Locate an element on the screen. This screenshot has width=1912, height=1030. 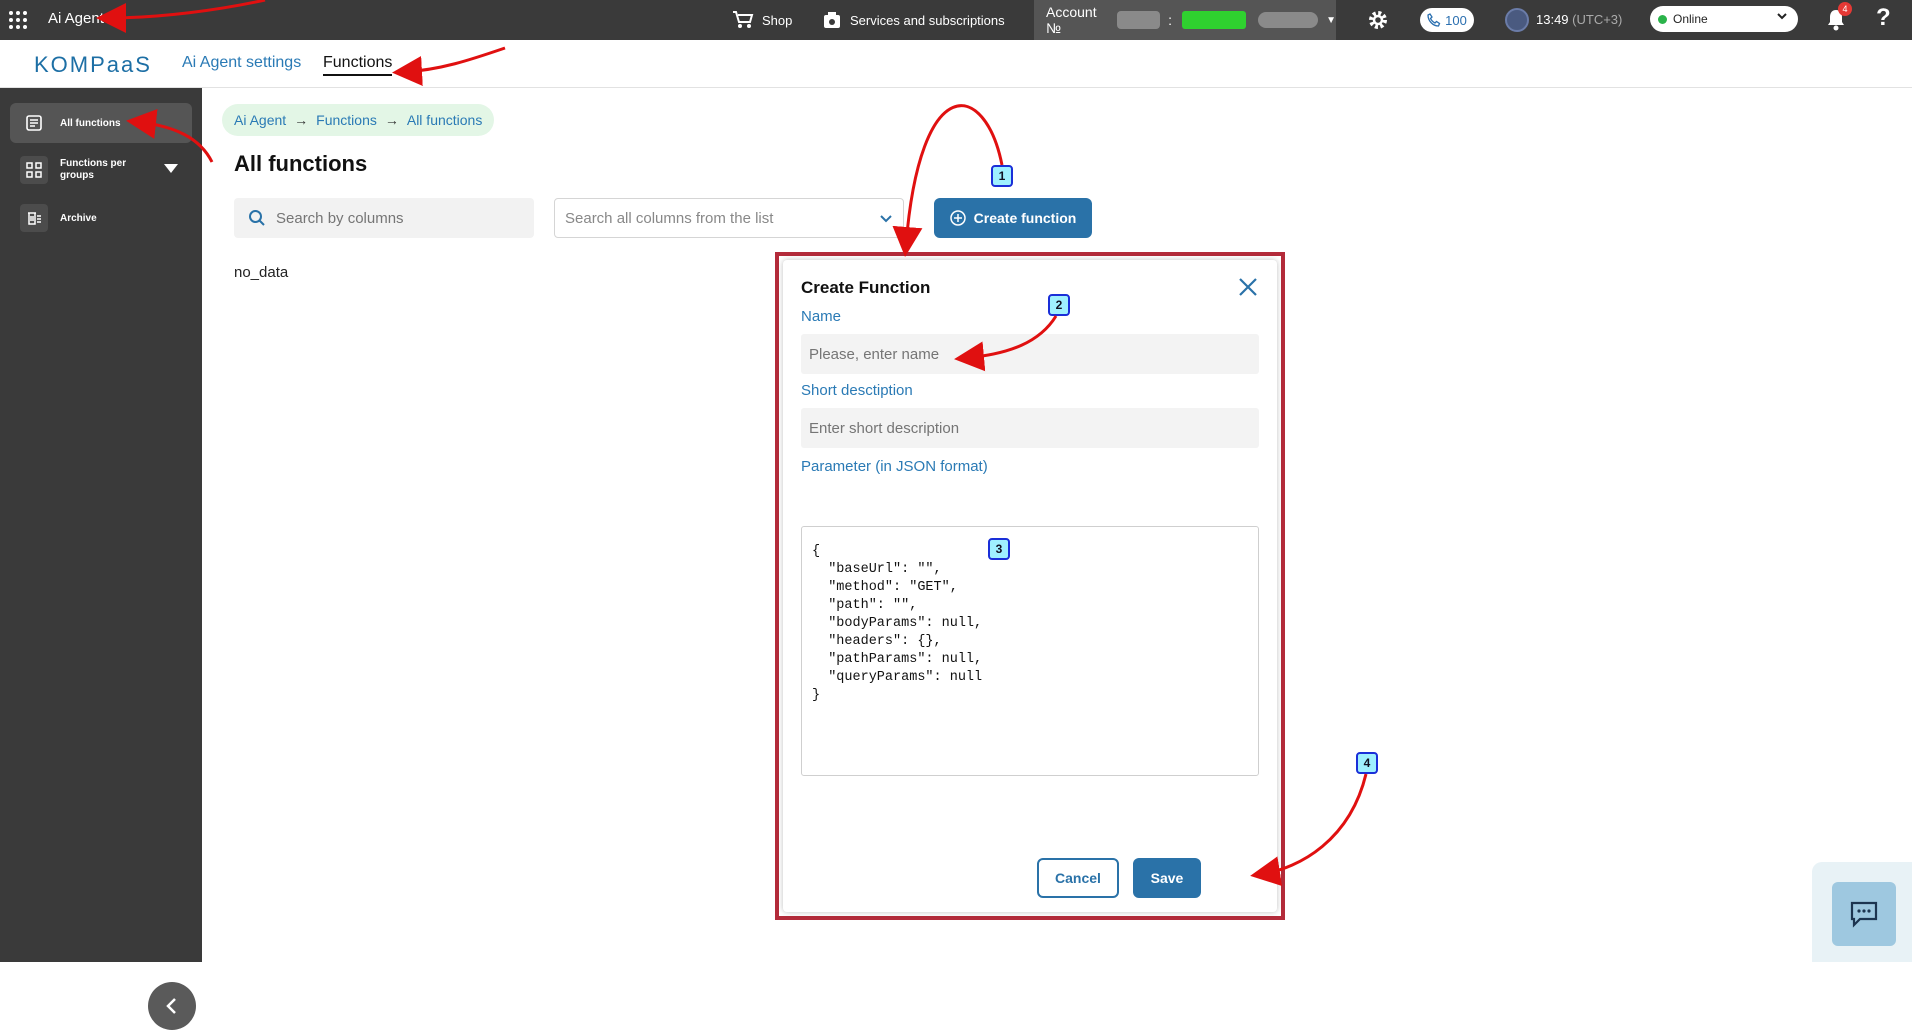
account-selector: Account № : ▼ is located at coordinates (1185, 20).